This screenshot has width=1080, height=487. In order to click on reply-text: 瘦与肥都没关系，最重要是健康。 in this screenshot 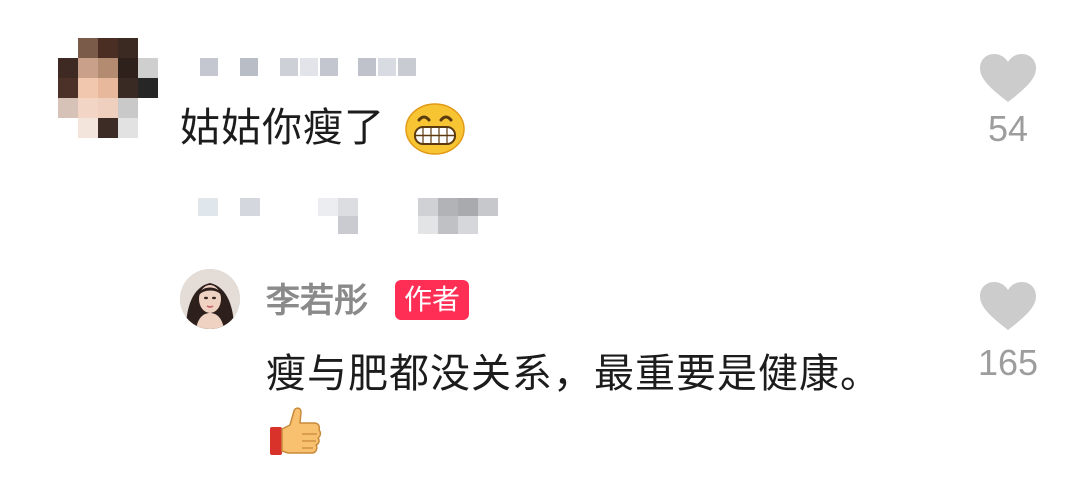, I will do `click(573, 374)`.